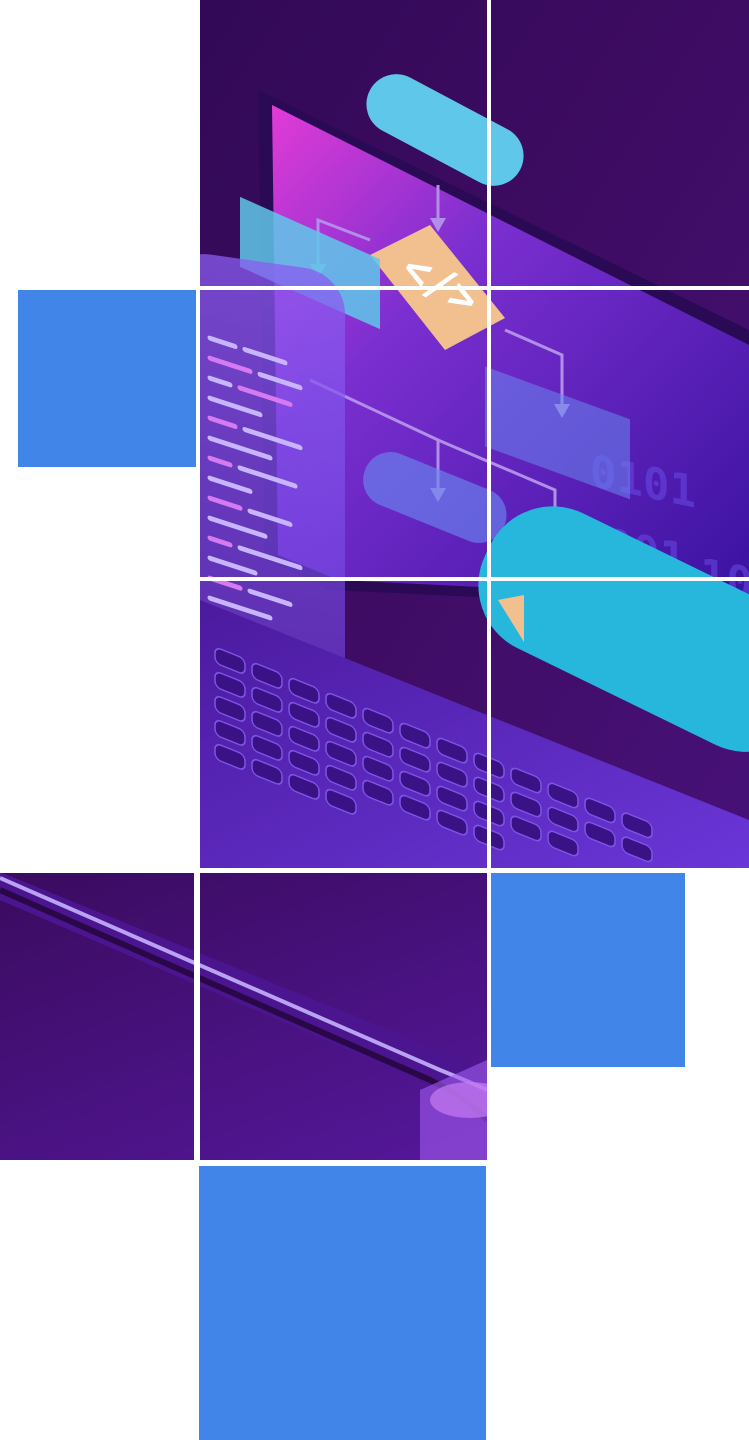 The width and height of the screenshot is (749, 1440). Describe the element at coordinates (107, 378) in the screenshot. I see `blue-square-left` at that location.